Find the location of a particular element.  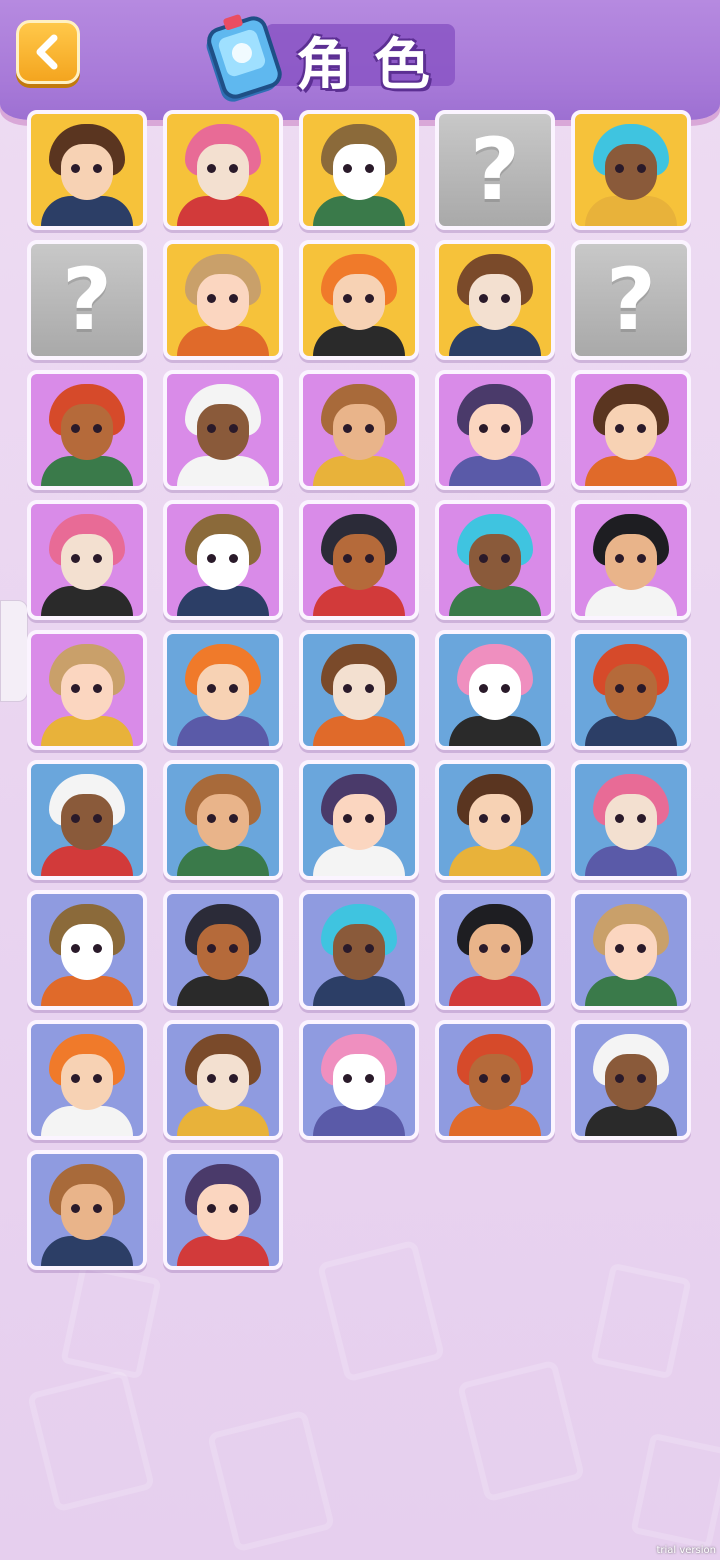

side-drawer-handle is located at coordinates (14, 651).